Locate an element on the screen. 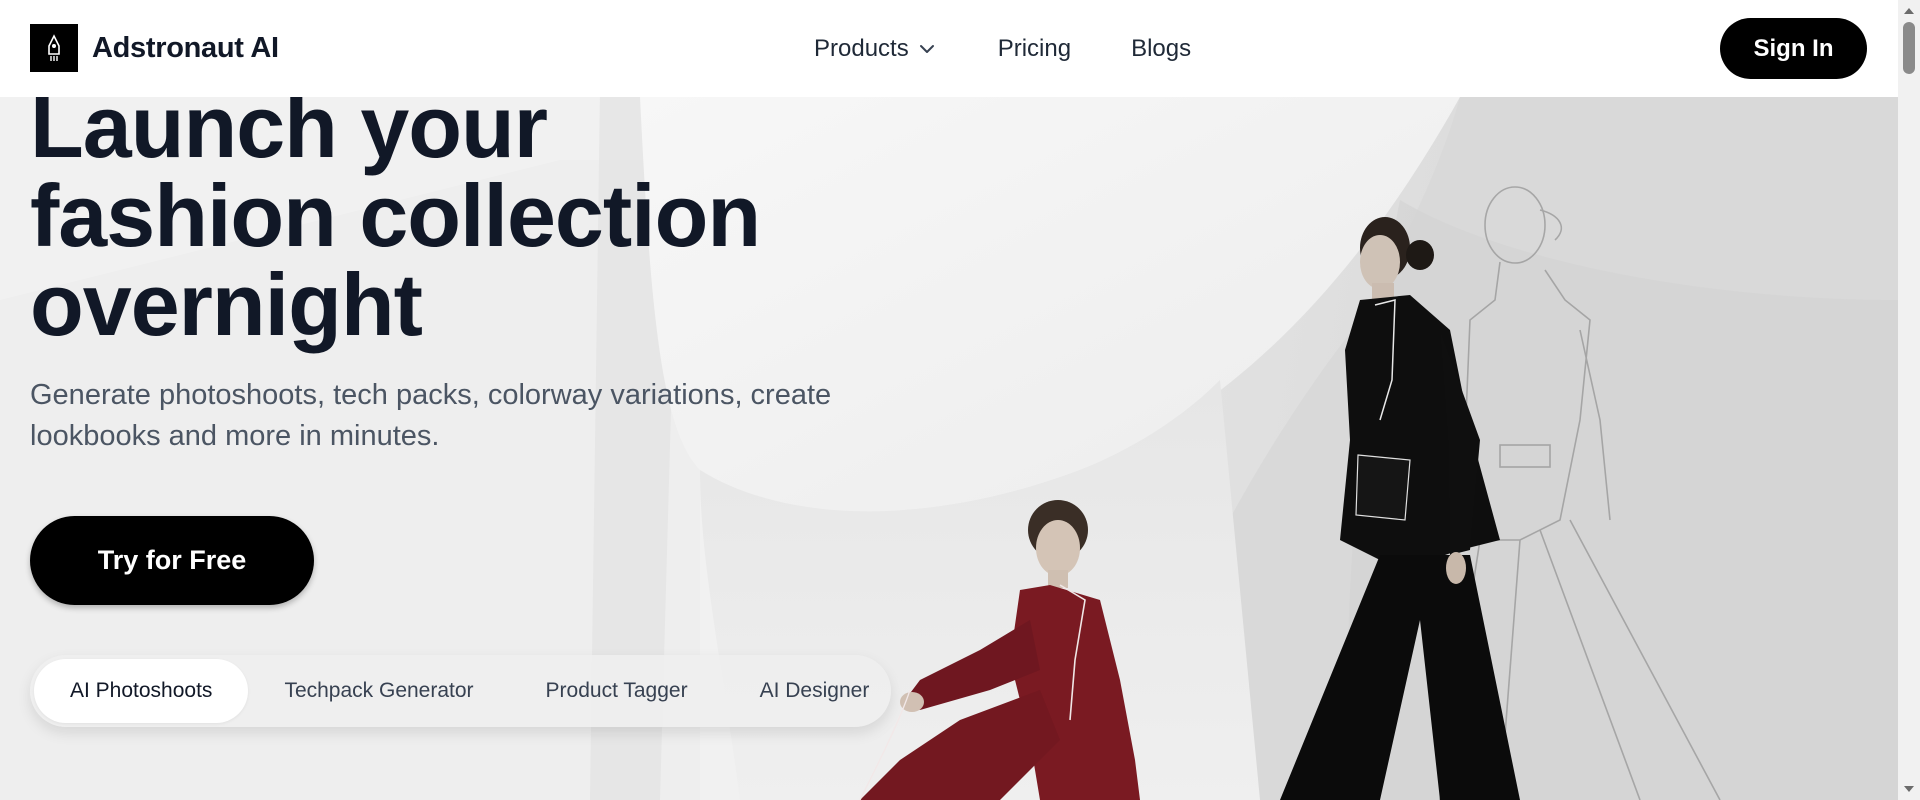 This screenshot has width=1920, height=800. brand: Adstronaut AI is located at coordinates (154, 48).